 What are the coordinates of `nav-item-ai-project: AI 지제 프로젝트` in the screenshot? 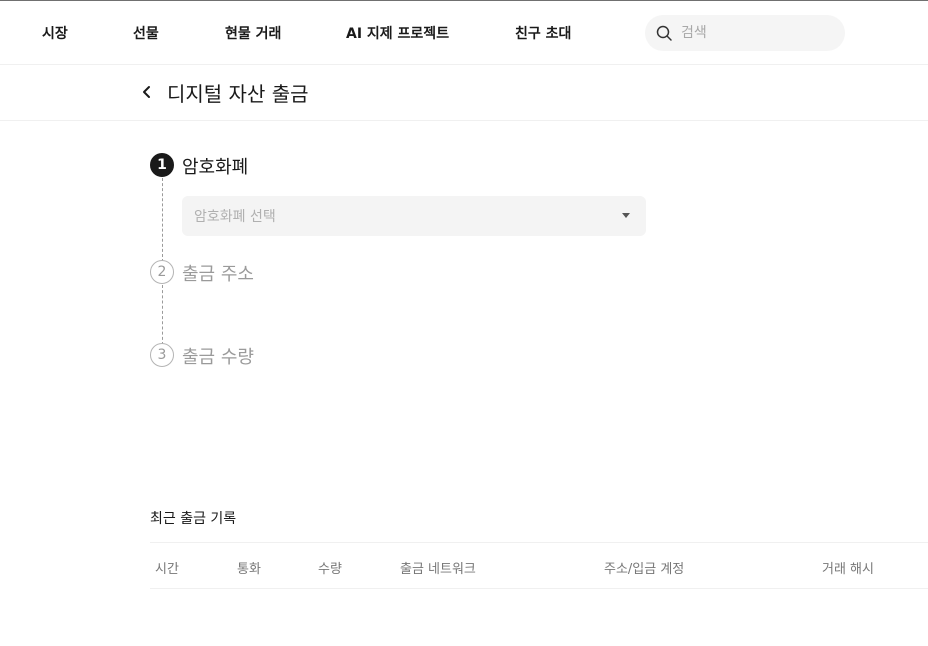 It's located at (397, 33).